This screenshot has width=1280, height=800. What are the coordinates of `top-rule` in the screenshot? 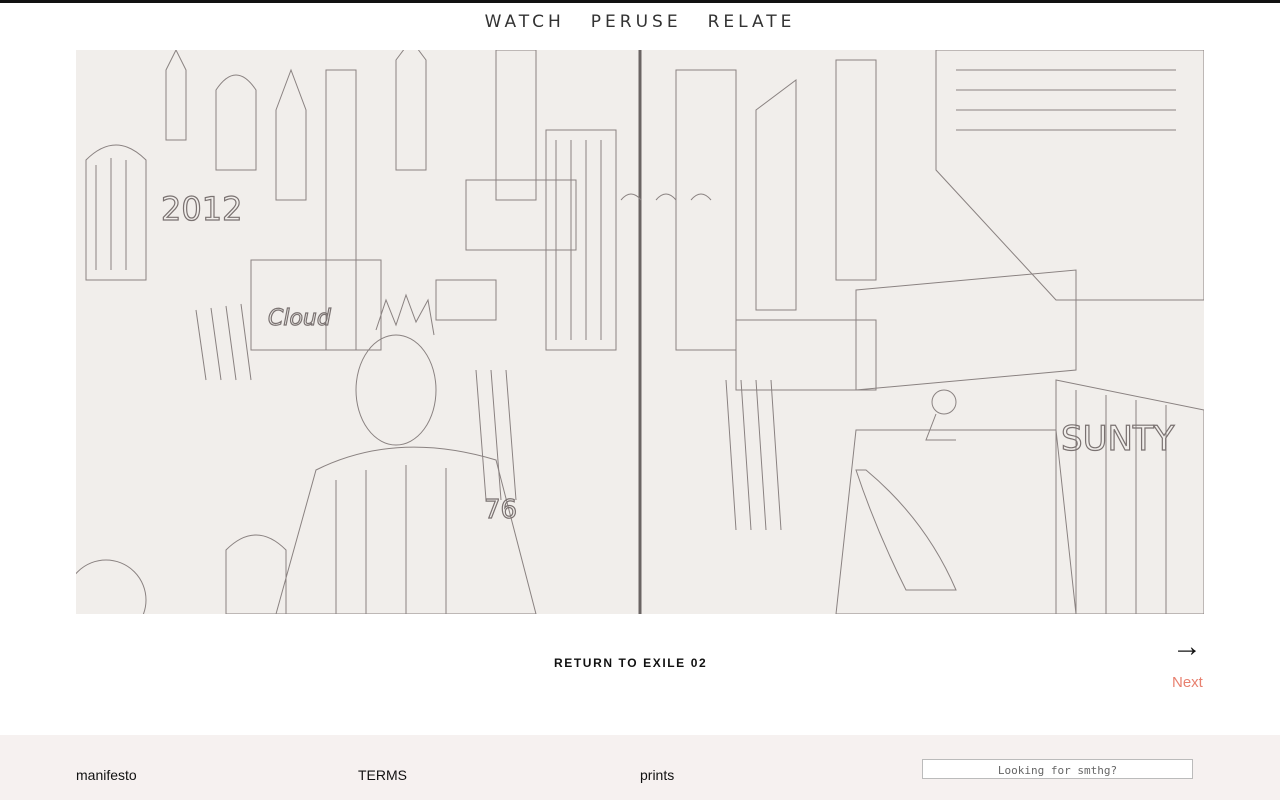 It's located at (640, 1).